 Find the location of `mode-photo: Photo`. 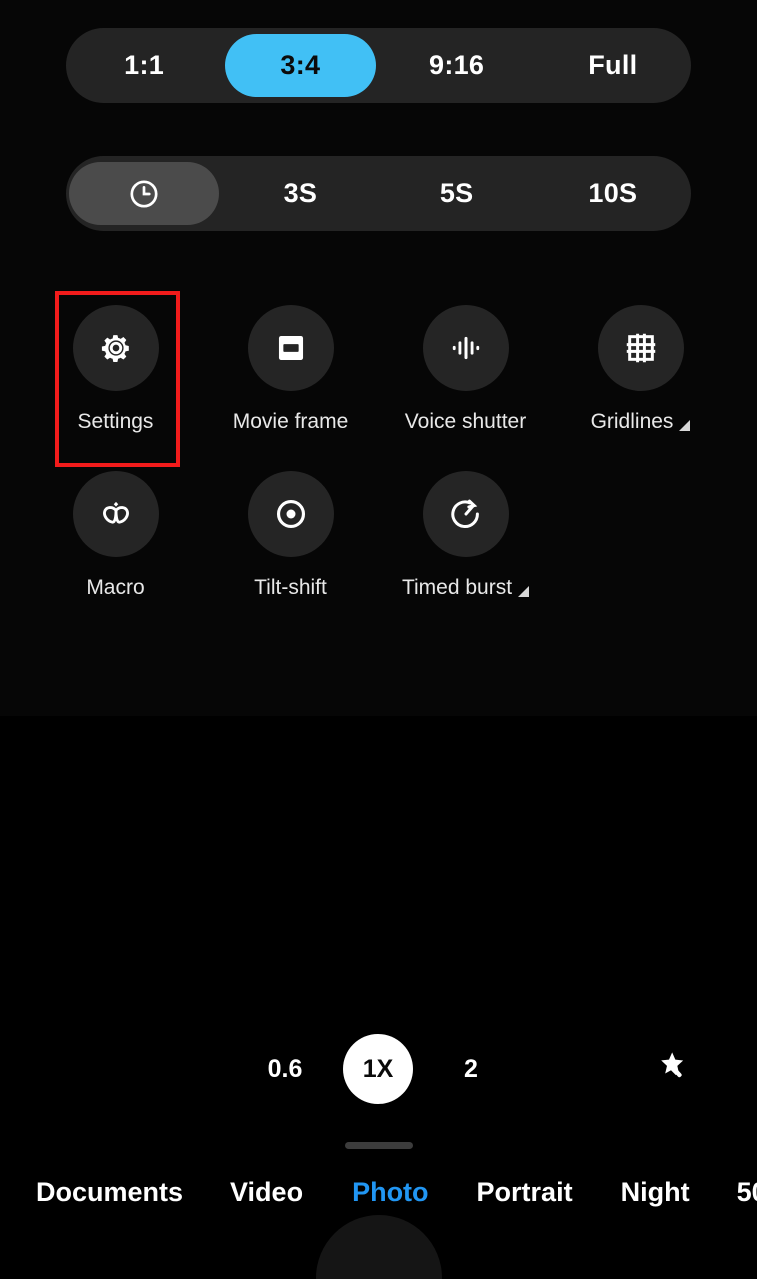

mode-photo: Photo is located at coordinates (390, 1192).